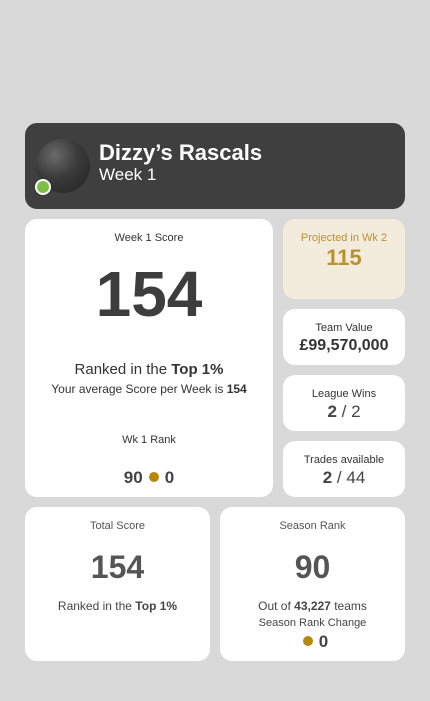  I want to click on league-wins-value: 2, so click(332, 411).